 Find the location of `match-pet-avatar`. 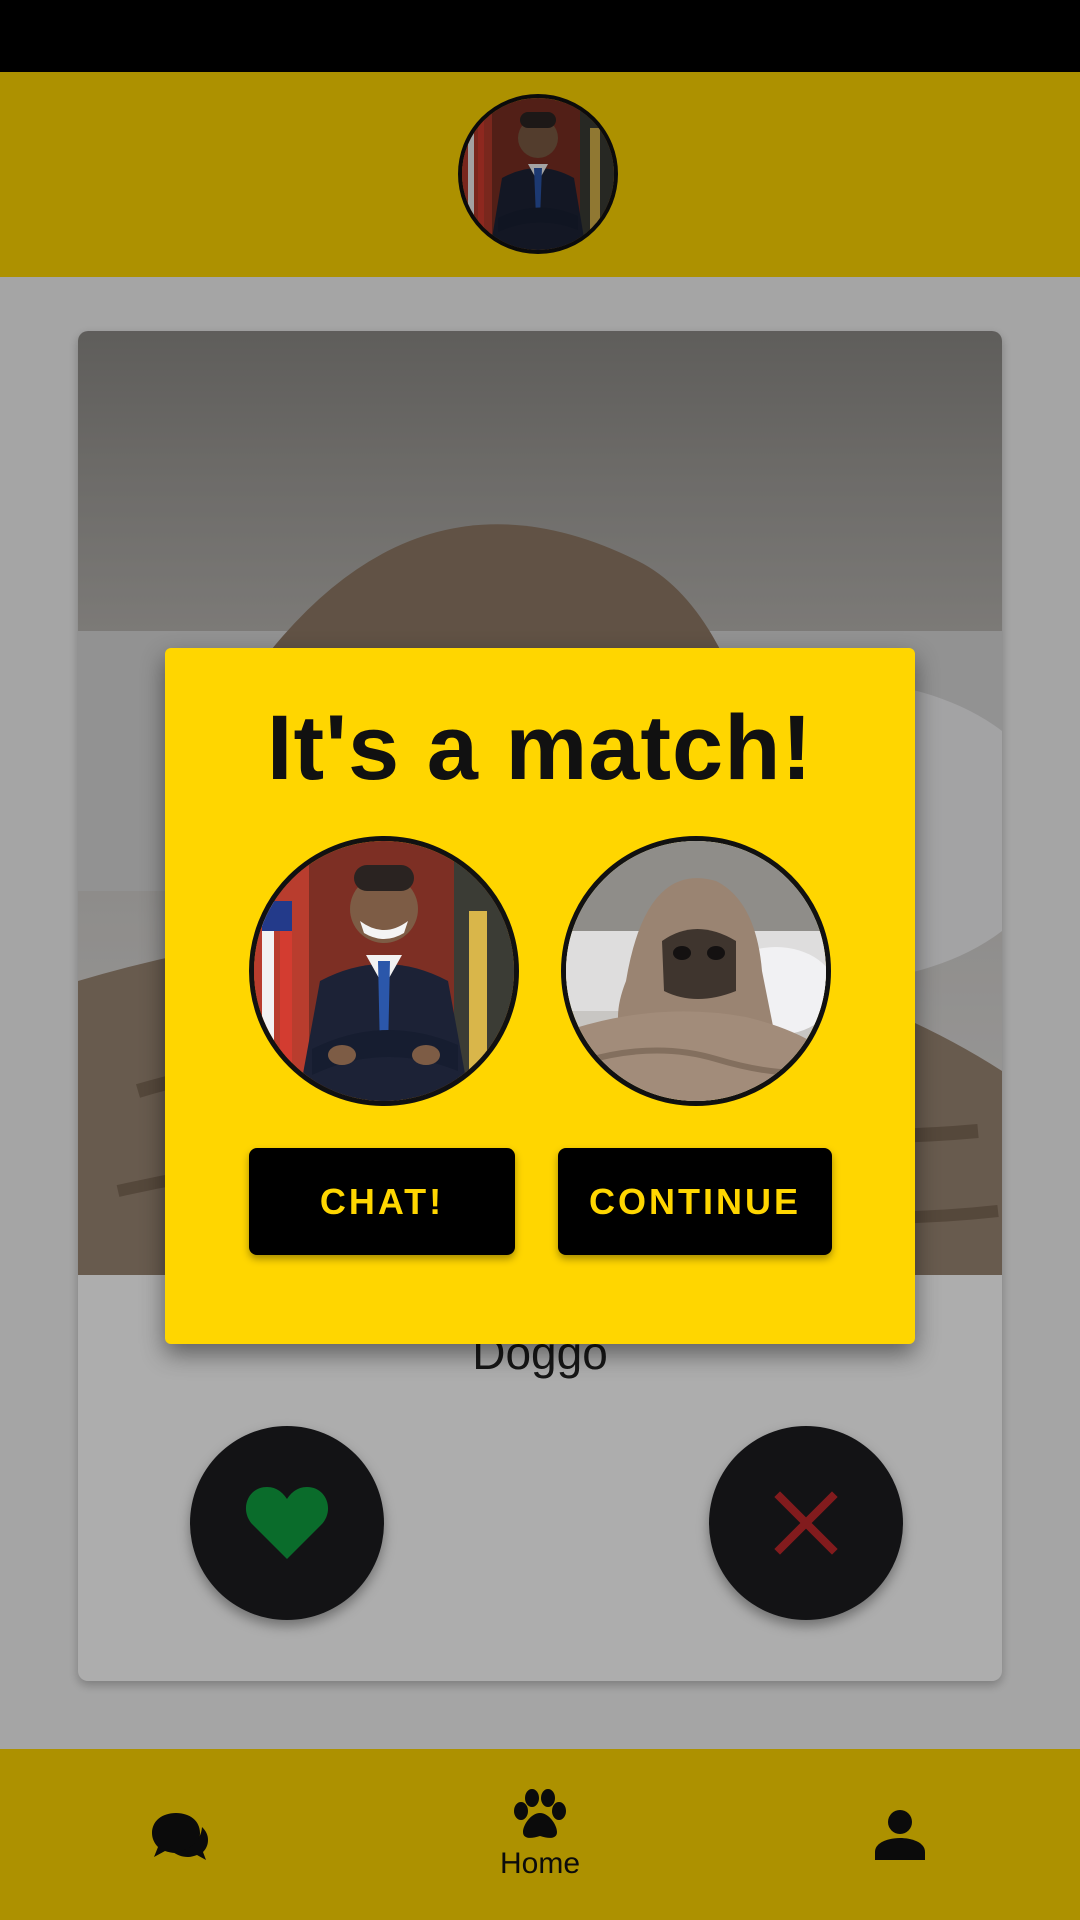

match-pet-avatar is located at coordinates (696, 971).